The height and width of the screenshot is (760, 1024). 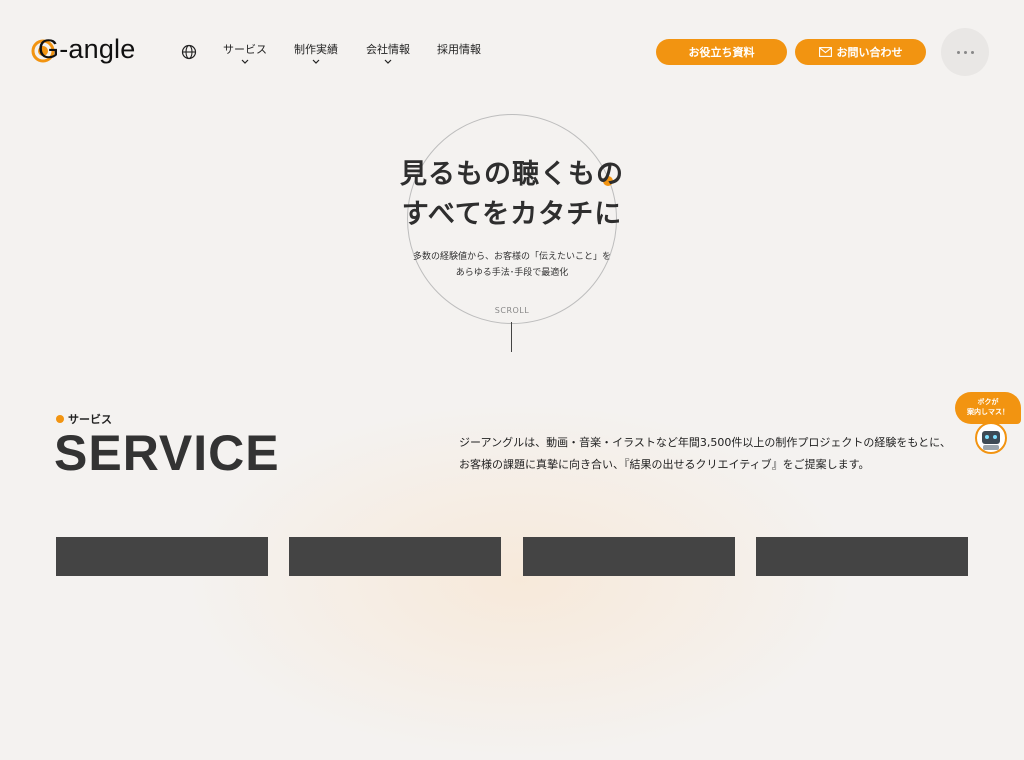 I want to click on hero-title-line: 見るもの聴くもの, so click(x=512, y=174).